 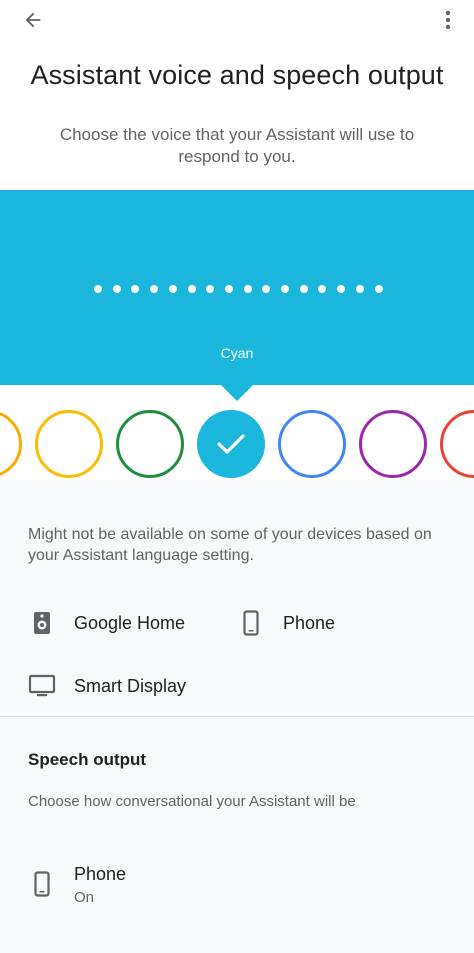 I want to click on more-options-button, so click(x=448, y=20).